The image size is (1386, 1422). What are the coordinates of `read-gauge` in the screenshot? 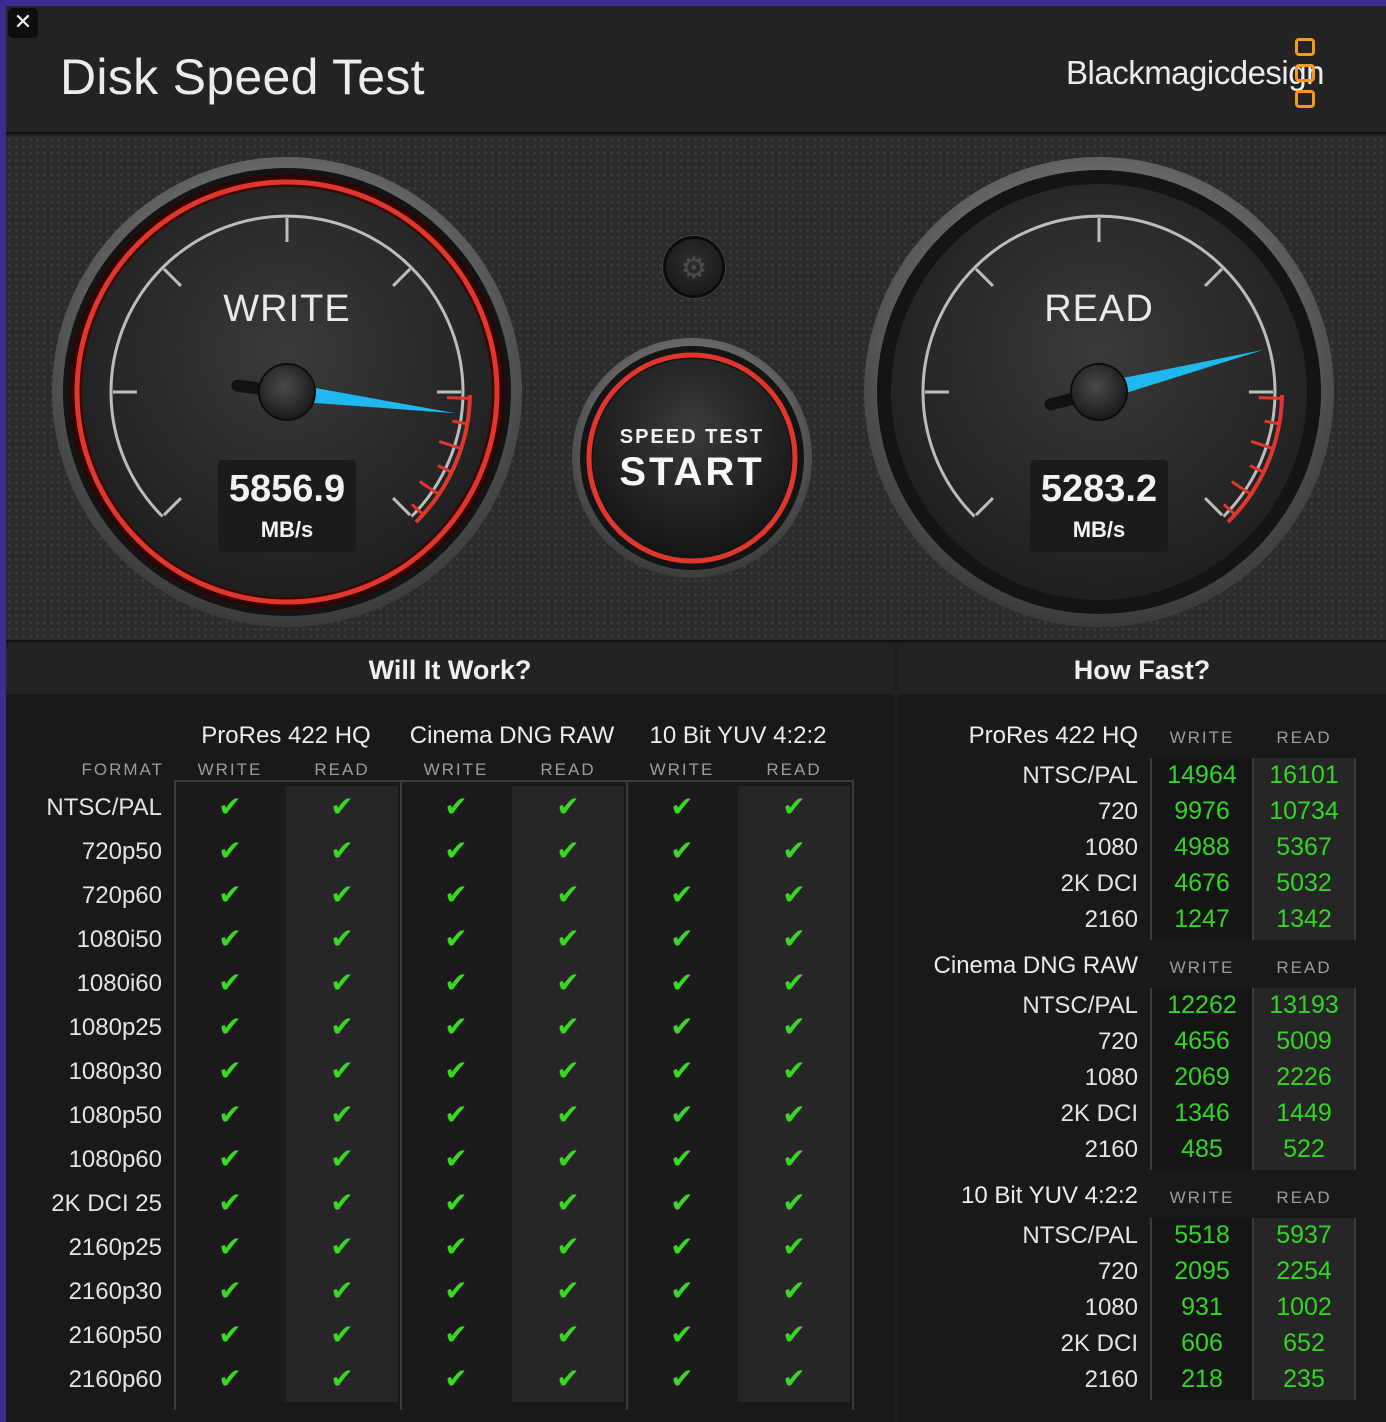 It's located at (1099, 392).